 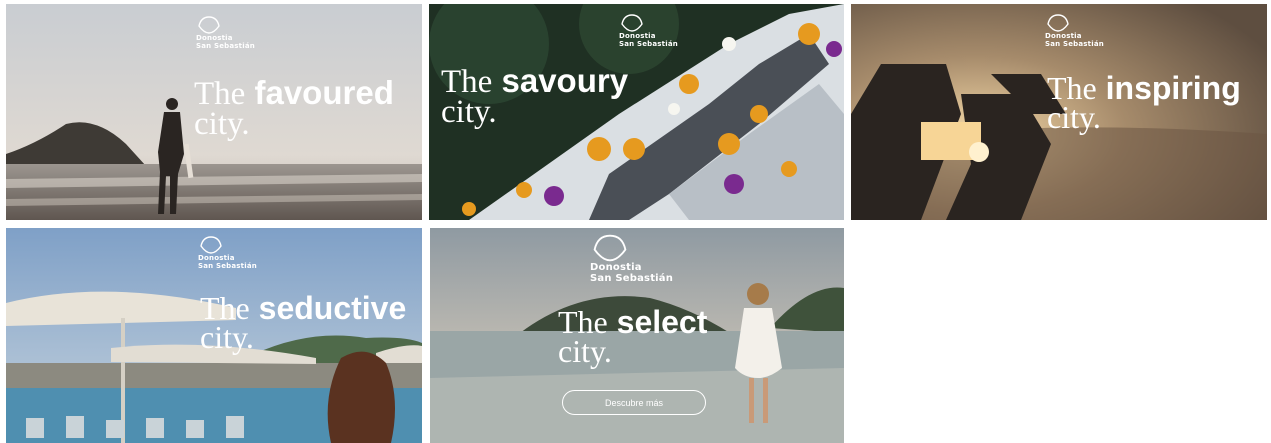 I want to click on headline: The inspiring city., so click(x=1144, y=103).